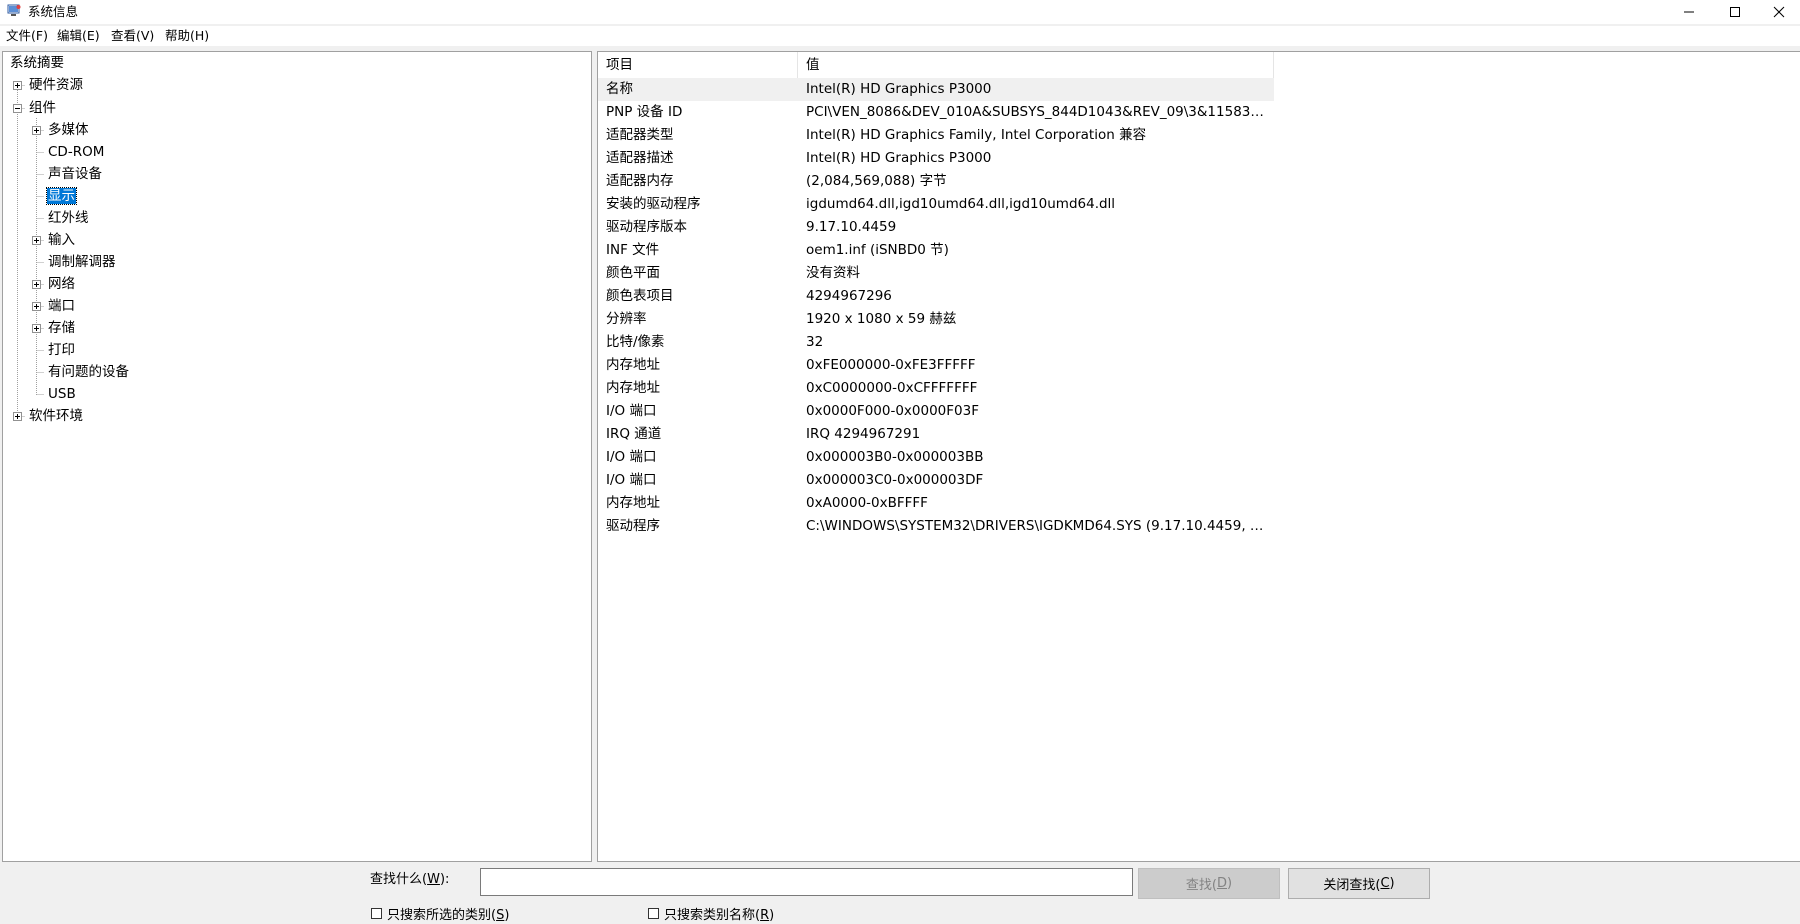  I want to click on find-button: 查找(D), so click(1209, 883).